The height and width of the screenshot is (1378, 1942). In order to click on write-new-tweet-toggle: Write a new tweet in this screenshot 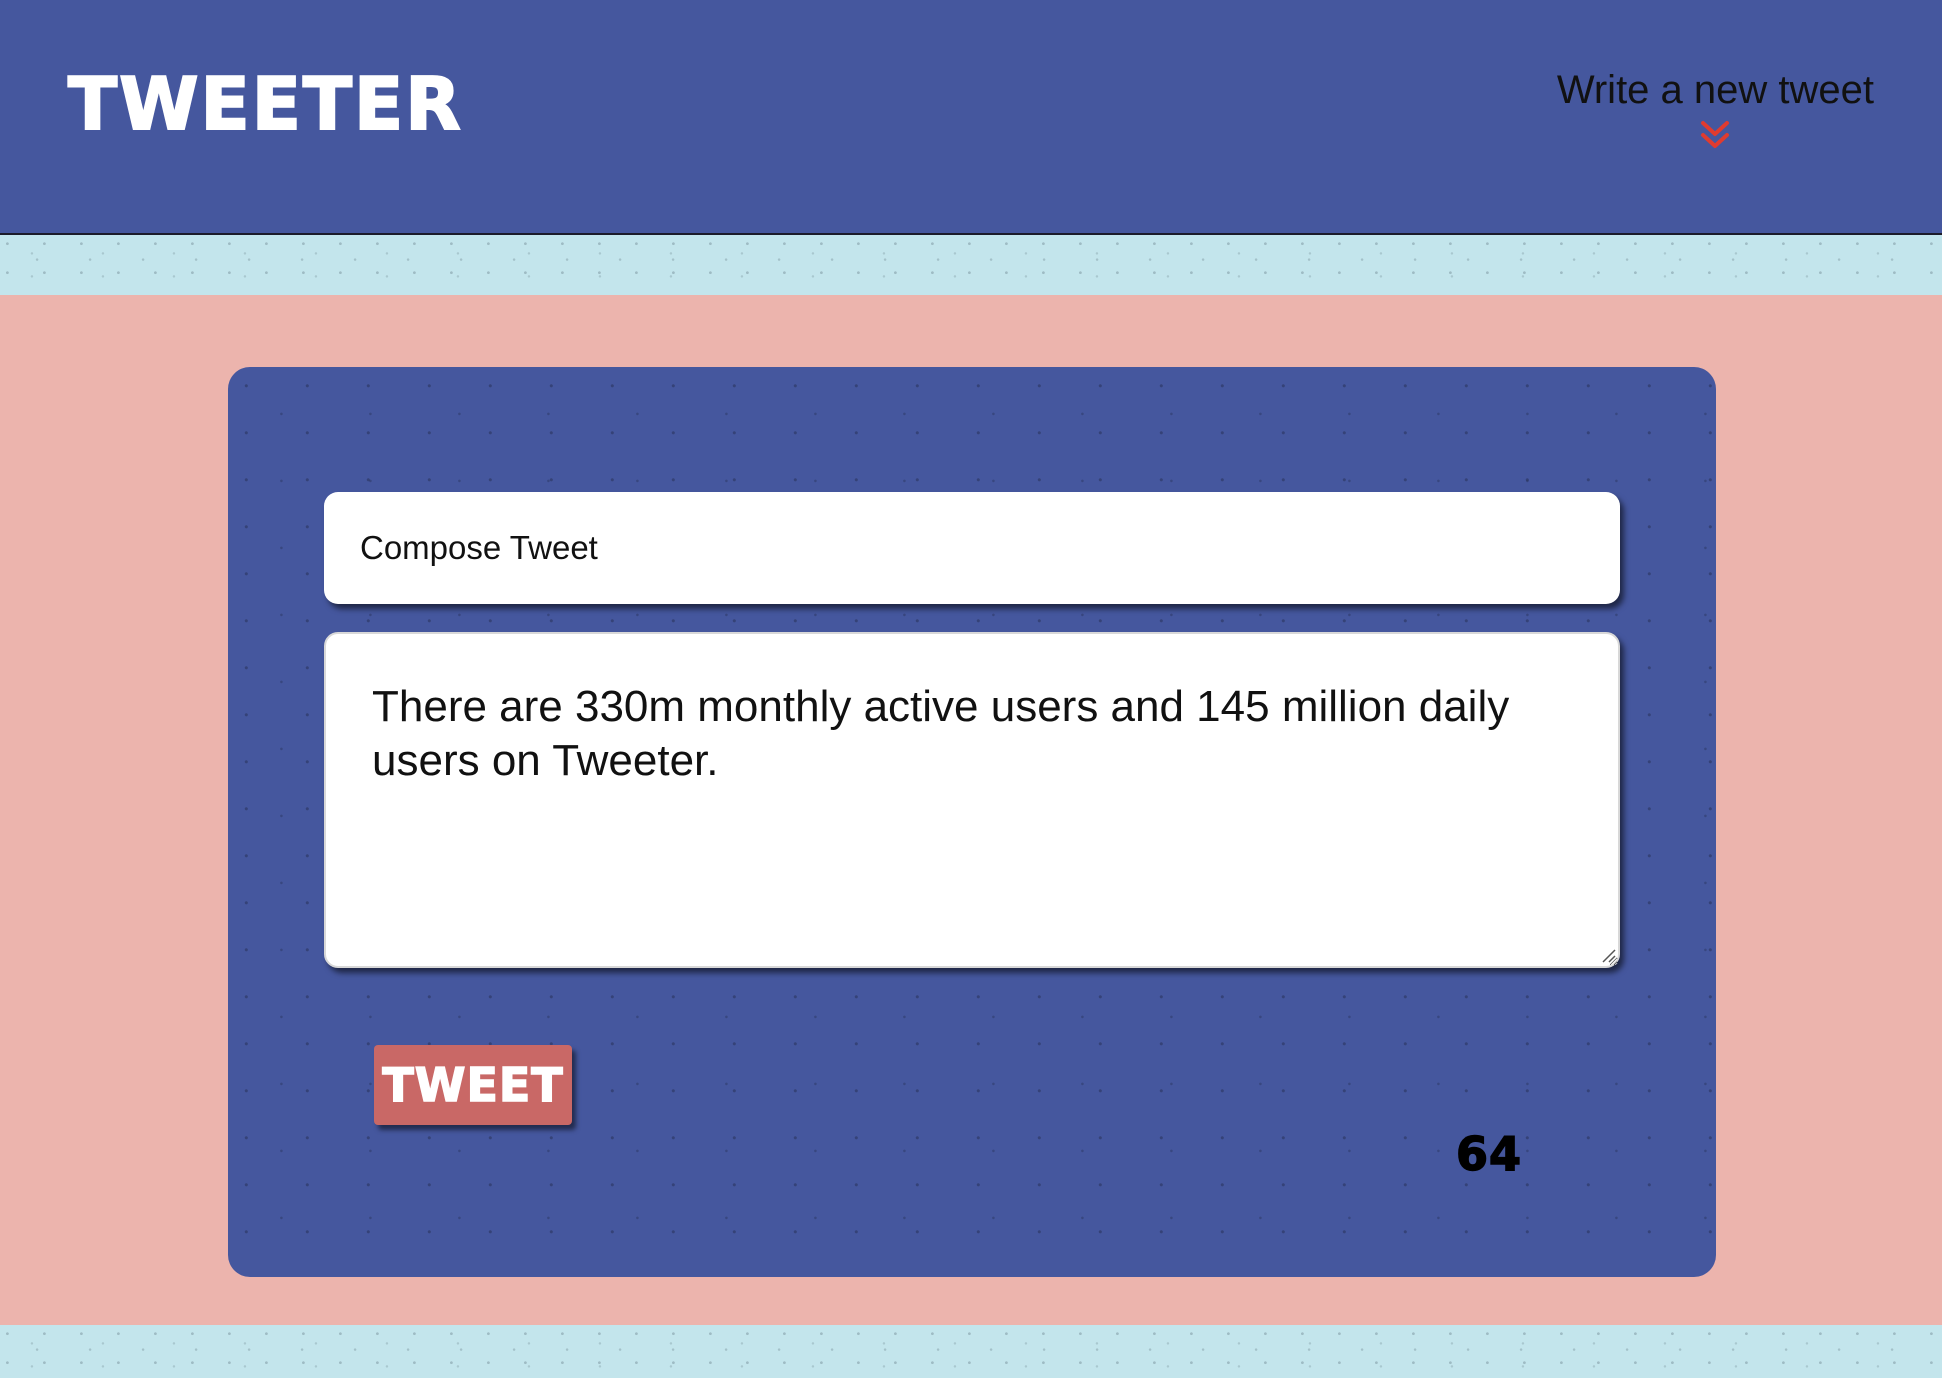, I will do `click(1715, 110)`.